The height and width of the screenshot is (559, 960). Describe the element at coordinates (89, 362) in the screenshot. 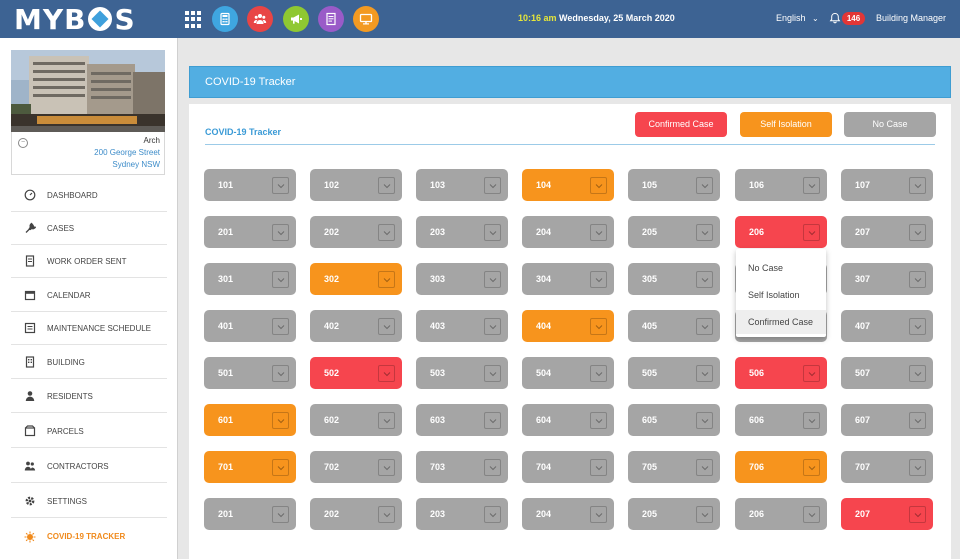

I see `sidebar-item-building: Building` at that location.